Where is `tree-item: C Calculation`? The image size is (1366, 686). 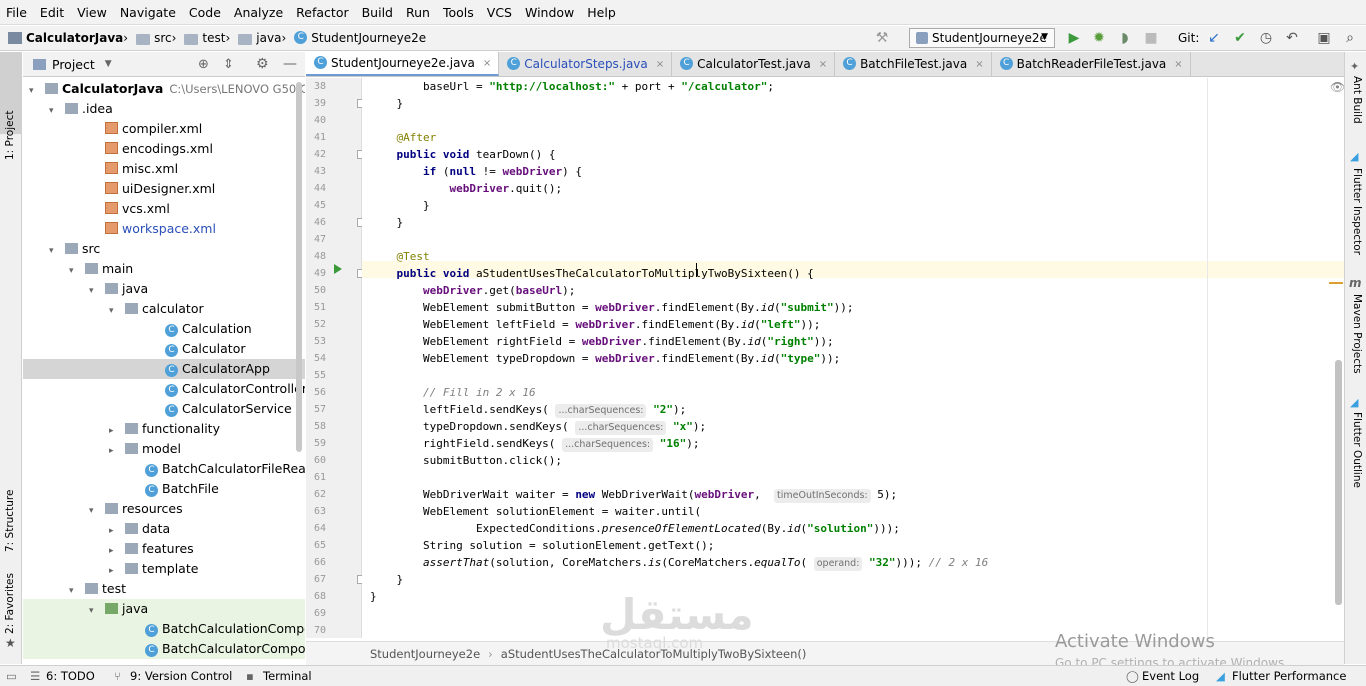 tree-item: C Calculation is located at coordinates (164, 329).